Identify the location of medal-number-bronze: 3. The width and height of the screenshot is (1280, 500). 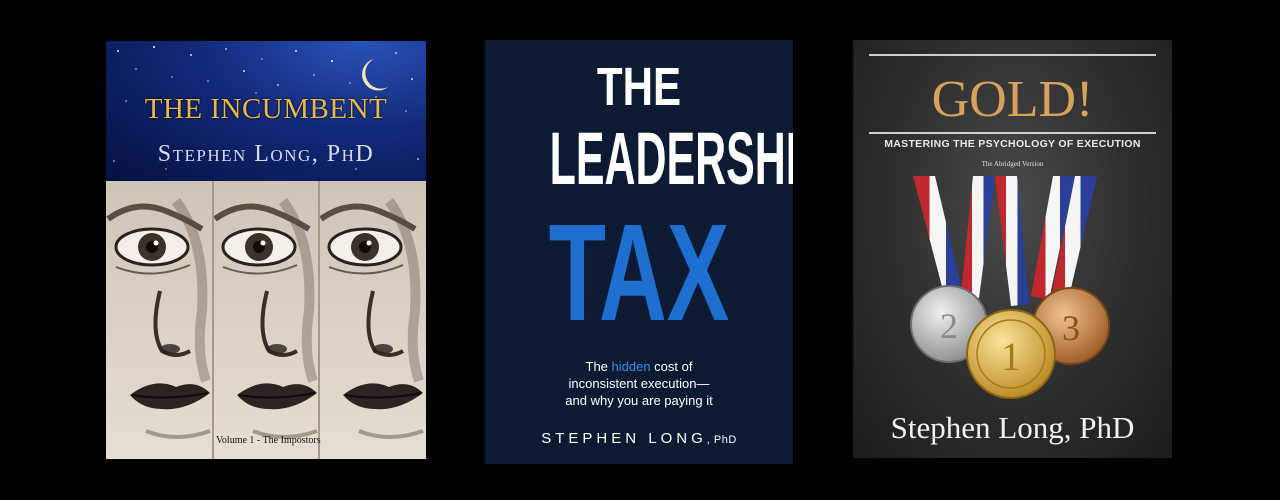
(1071, 328).